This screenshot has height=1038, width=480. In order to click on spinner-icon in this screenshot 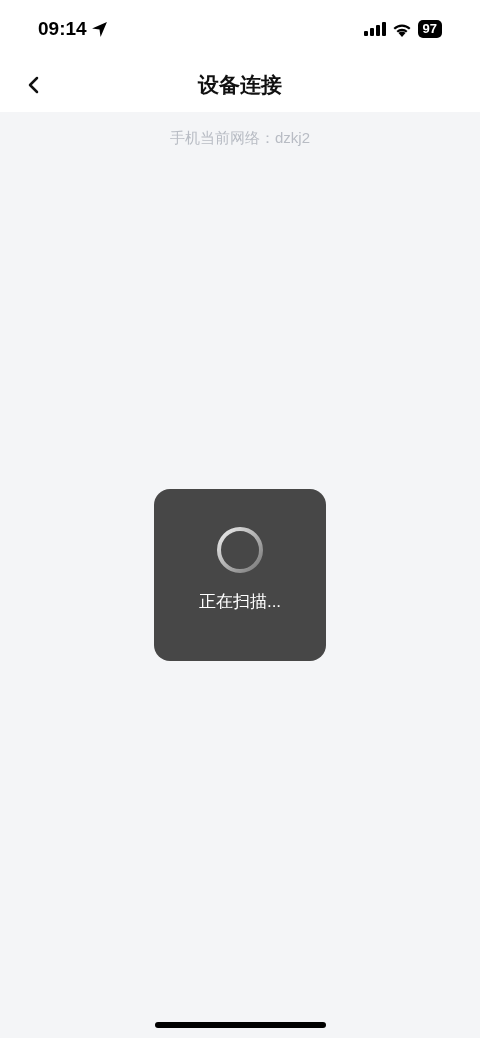, I will do `click(240, 550)`.